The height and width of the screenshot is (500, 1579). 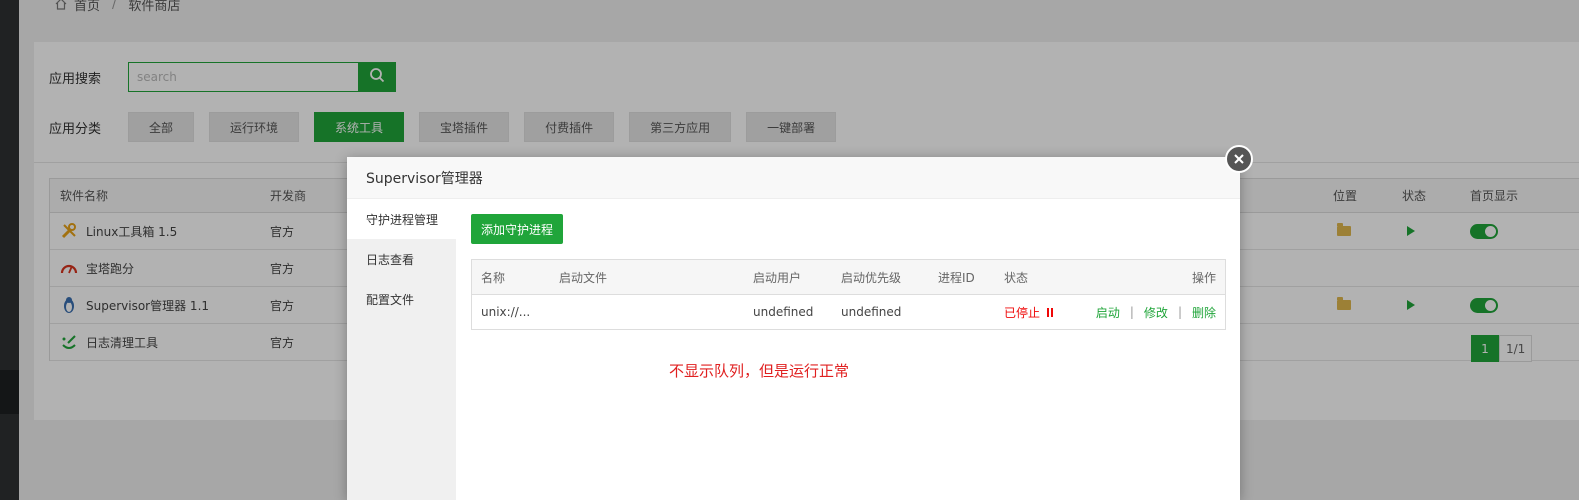 I want to click on process-start-user: undefined, so click(x=783, y=312).